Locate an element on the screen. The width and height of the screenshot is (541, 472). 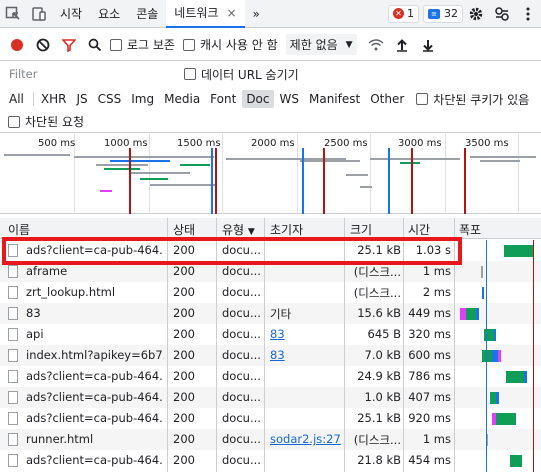
blocked-cookies-box is located at coordinates (422, 99).